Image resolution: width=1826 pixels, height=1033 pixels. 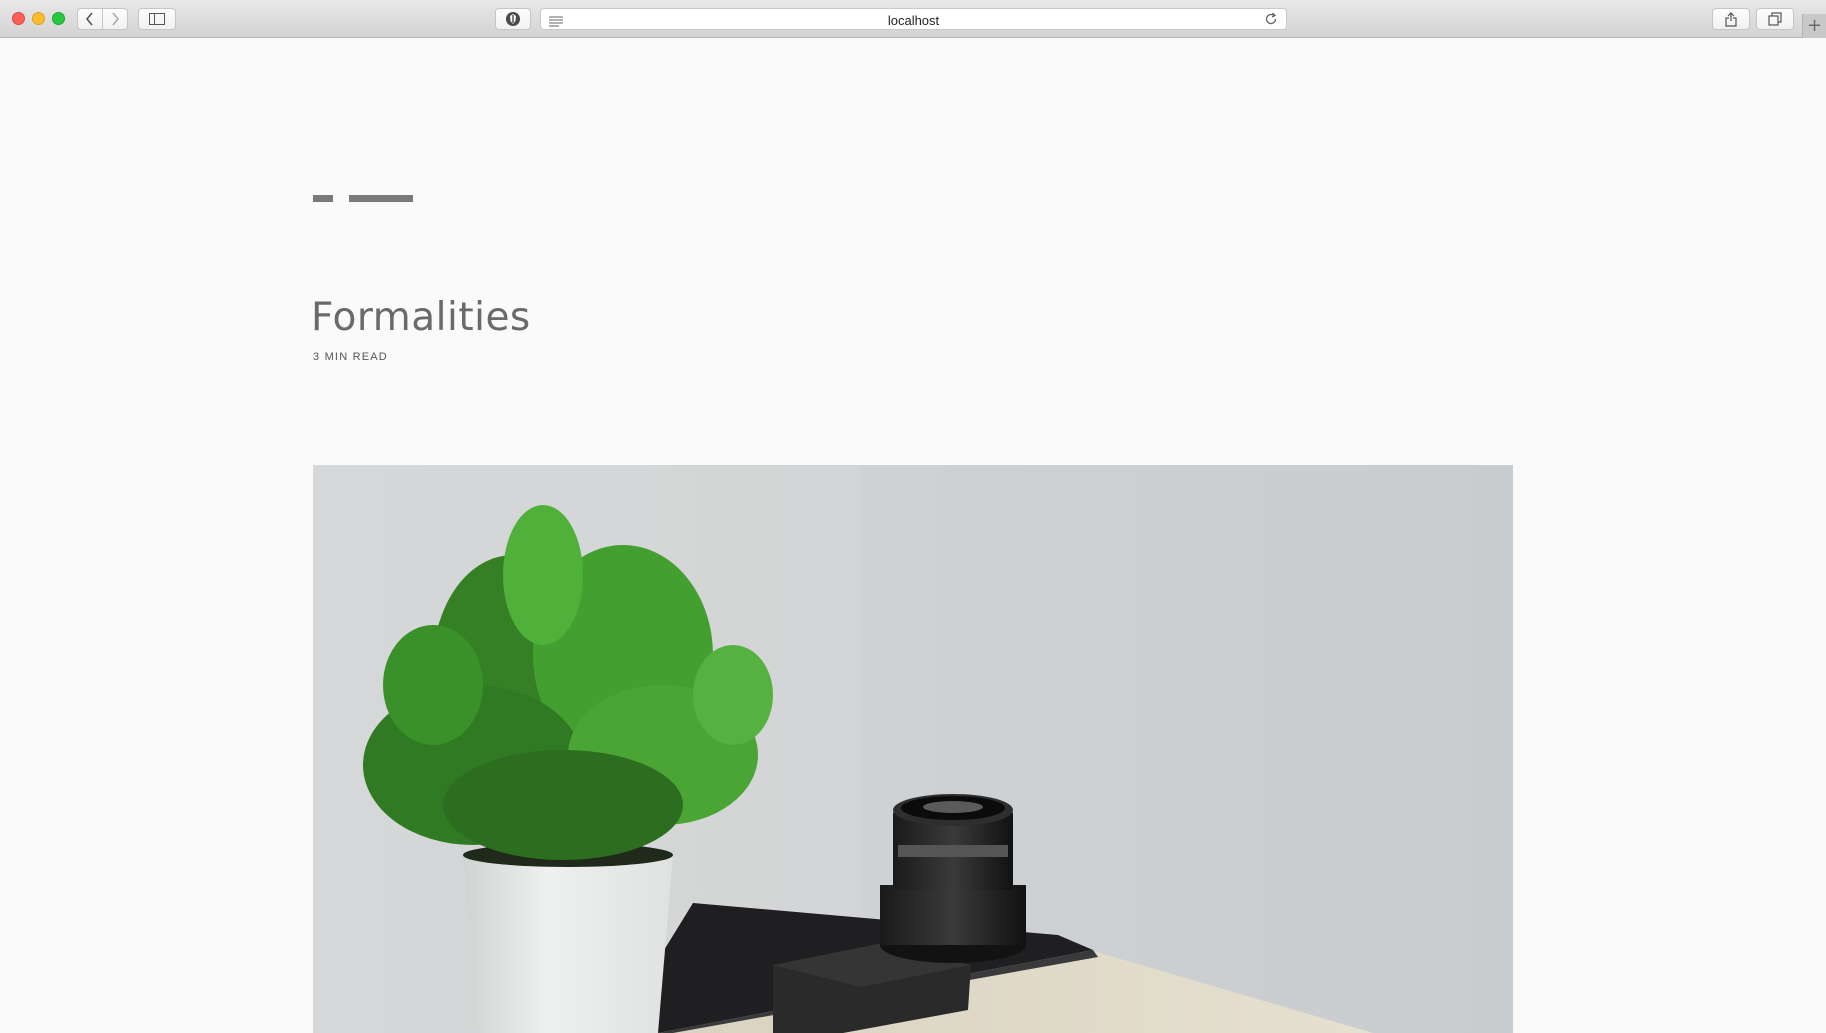 I want to click on forward-icon, so click(x=116, y=19).